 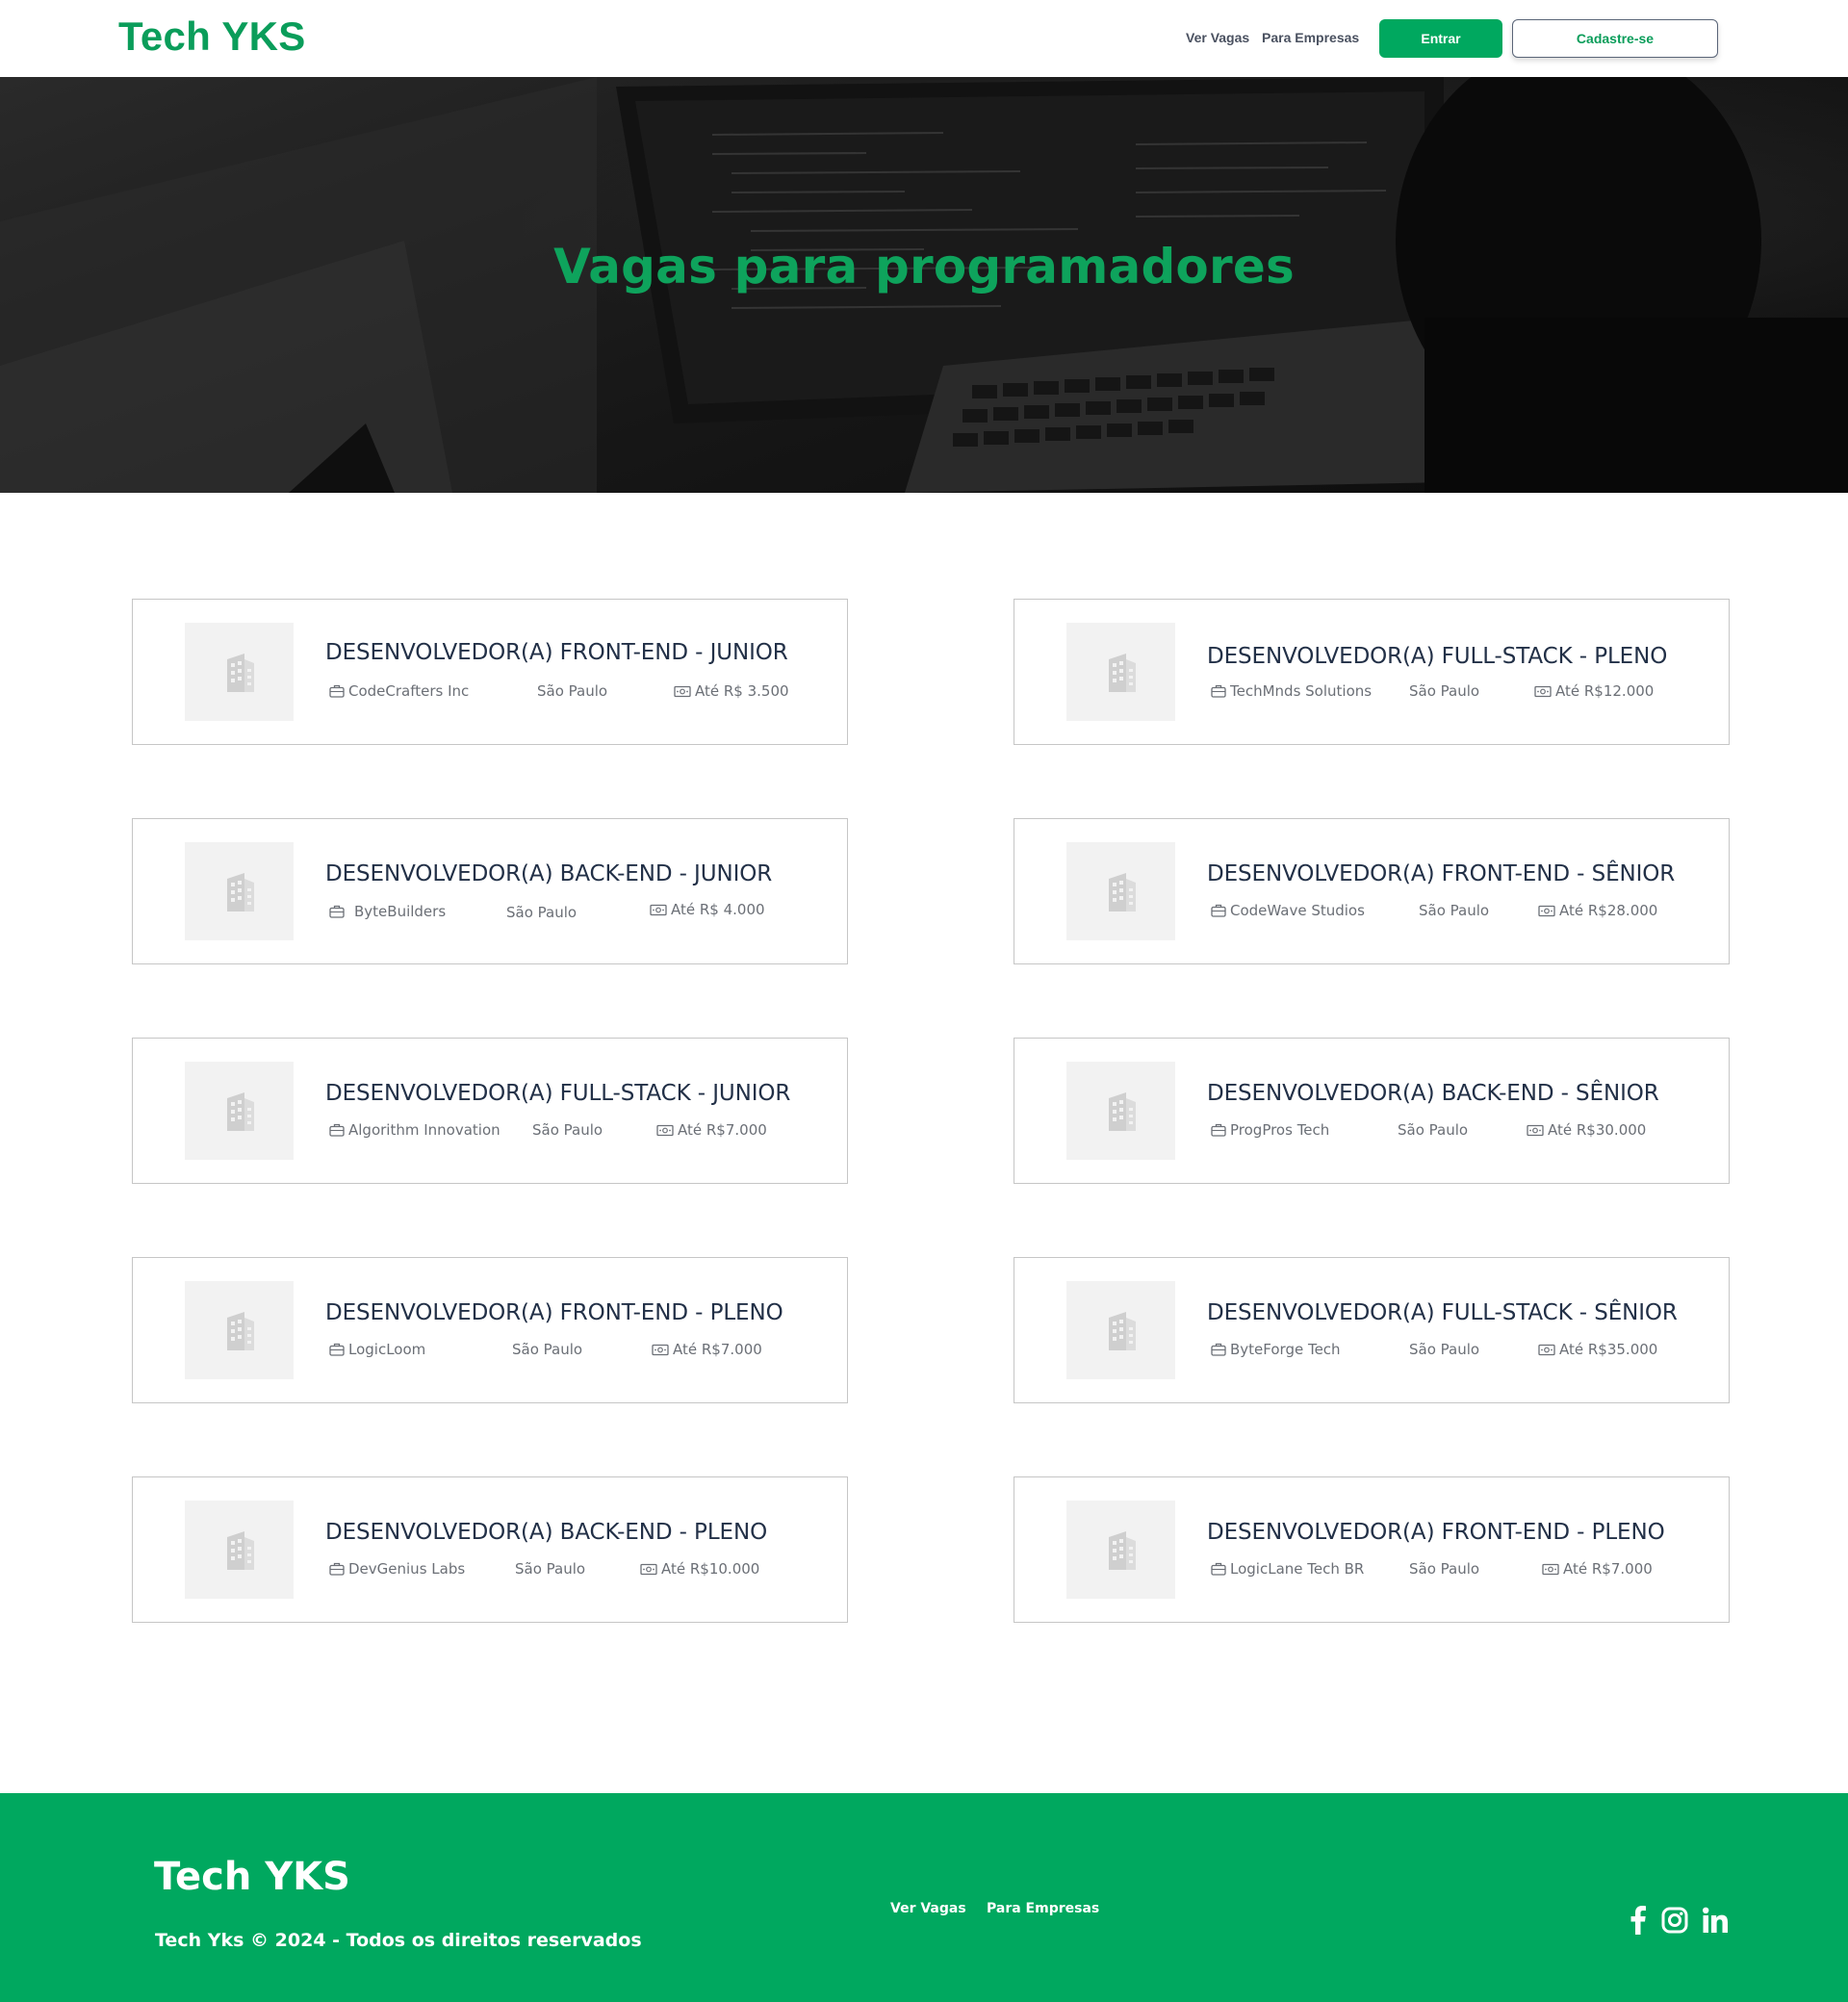 What do you see at coordinates (1440, 38) in the screenshot?
I see `login-button: Entrar` at bounding box center [1440, 38].